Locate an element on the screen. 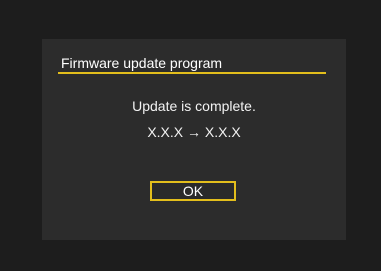 The width and height of the screenshot is (381, 271). dialog-title: Firmware update program is located at coordinates (142, 63).